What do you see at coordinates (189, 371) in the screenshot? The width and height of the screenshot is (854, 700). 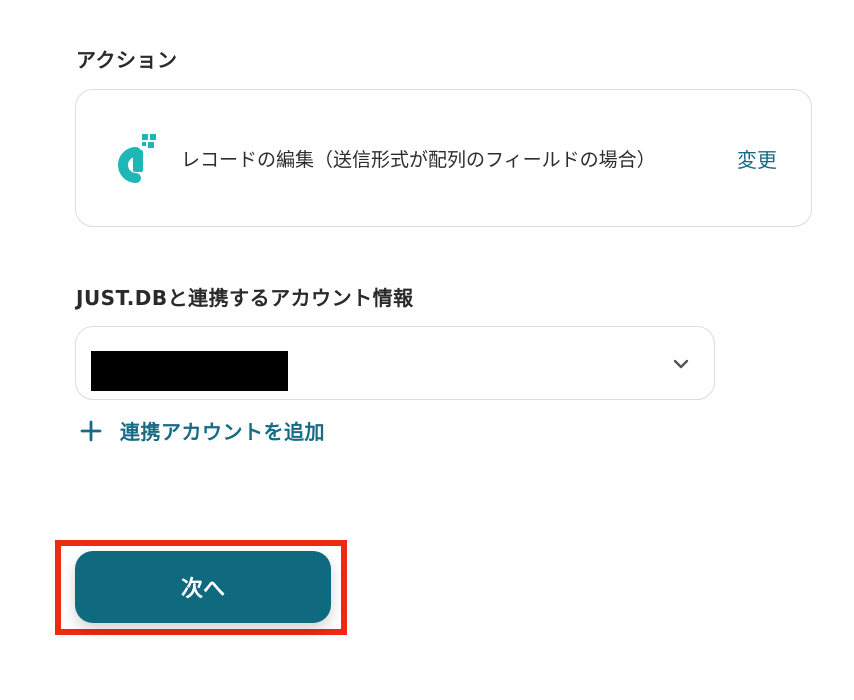 I see `selected-account-redacted` at bounding box center [189, 371].